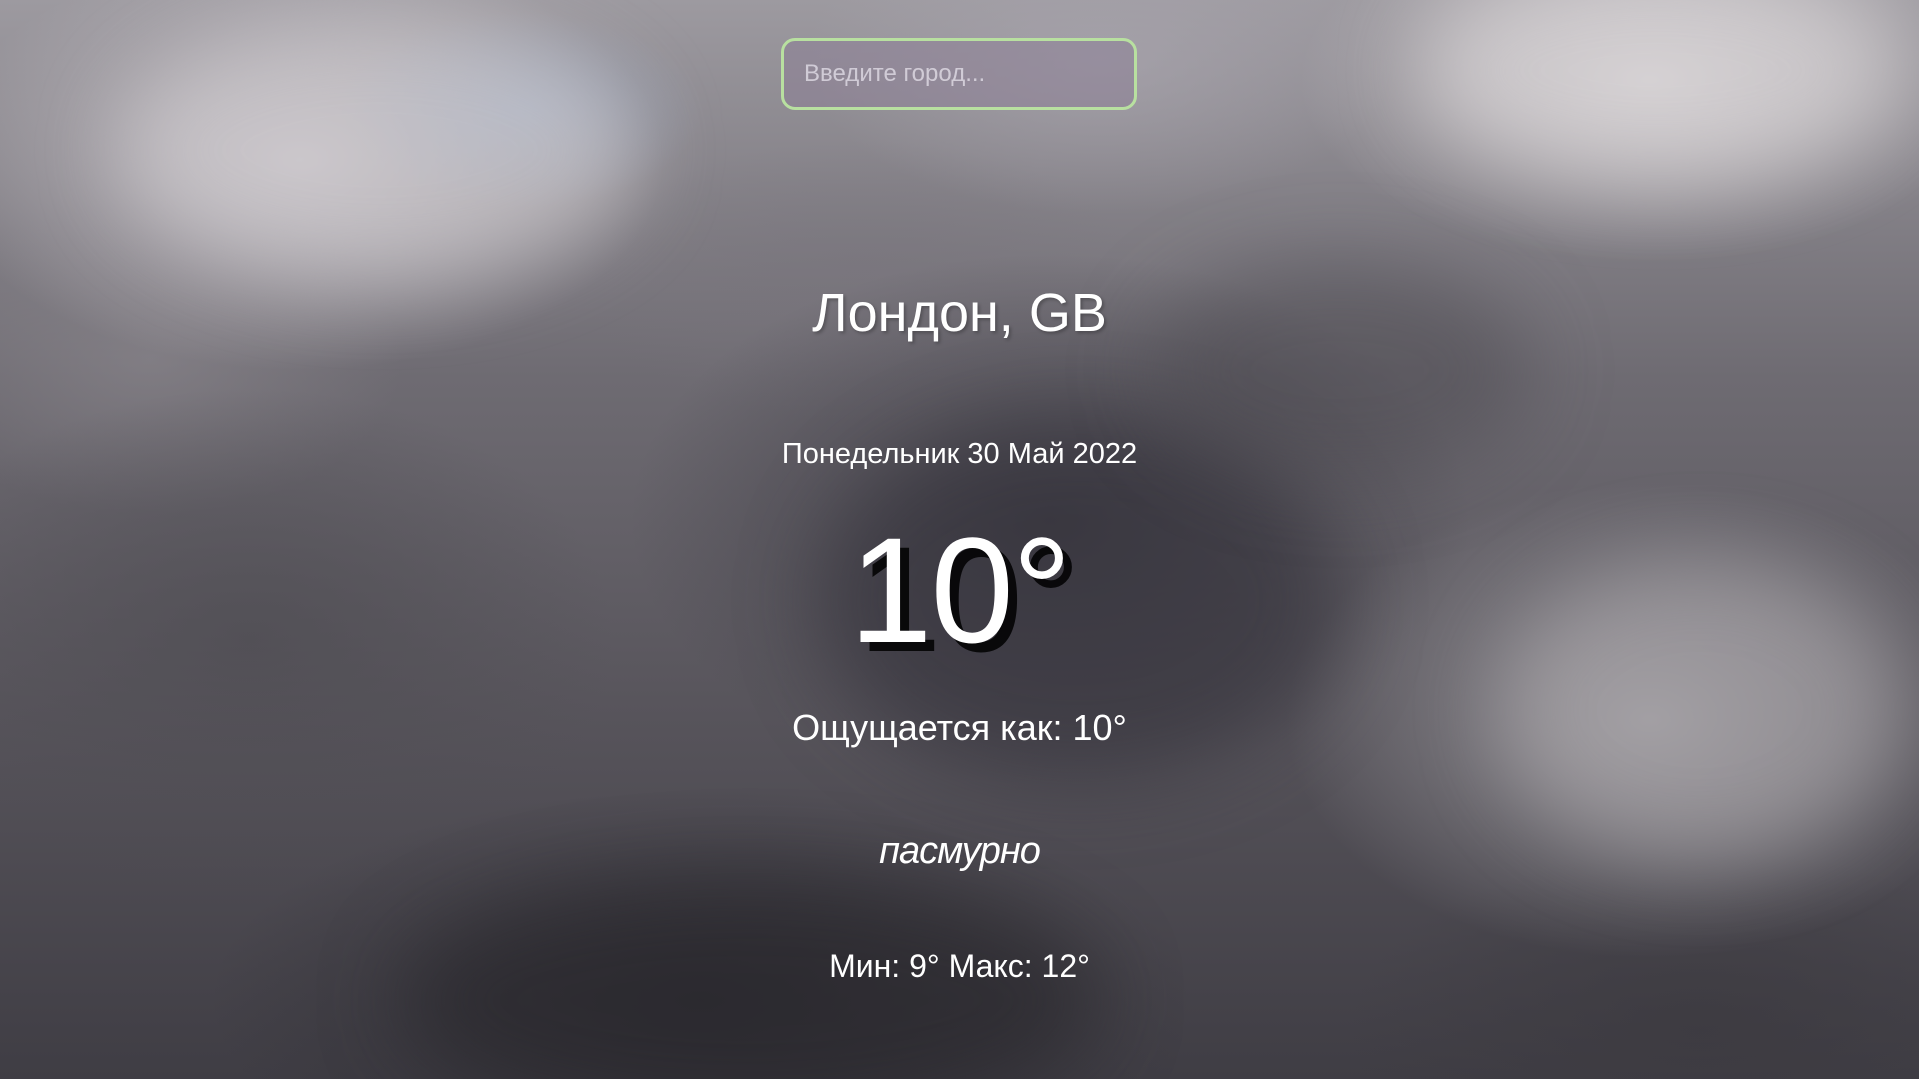 This screenshot has height=1079, width=1919. What do you see at coordinates (960, 590) in the screenshot?
I see `current-temperature: 10°` at bounding box center [960, 590].